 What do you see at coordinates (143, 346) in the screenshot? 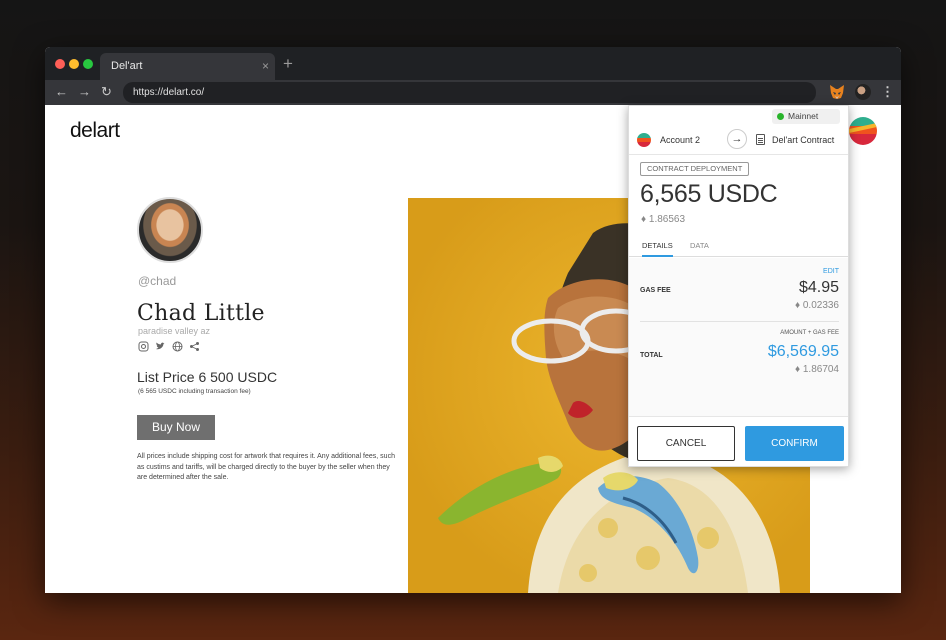
I see `instagram-icon` at bounding box center [143, 346].